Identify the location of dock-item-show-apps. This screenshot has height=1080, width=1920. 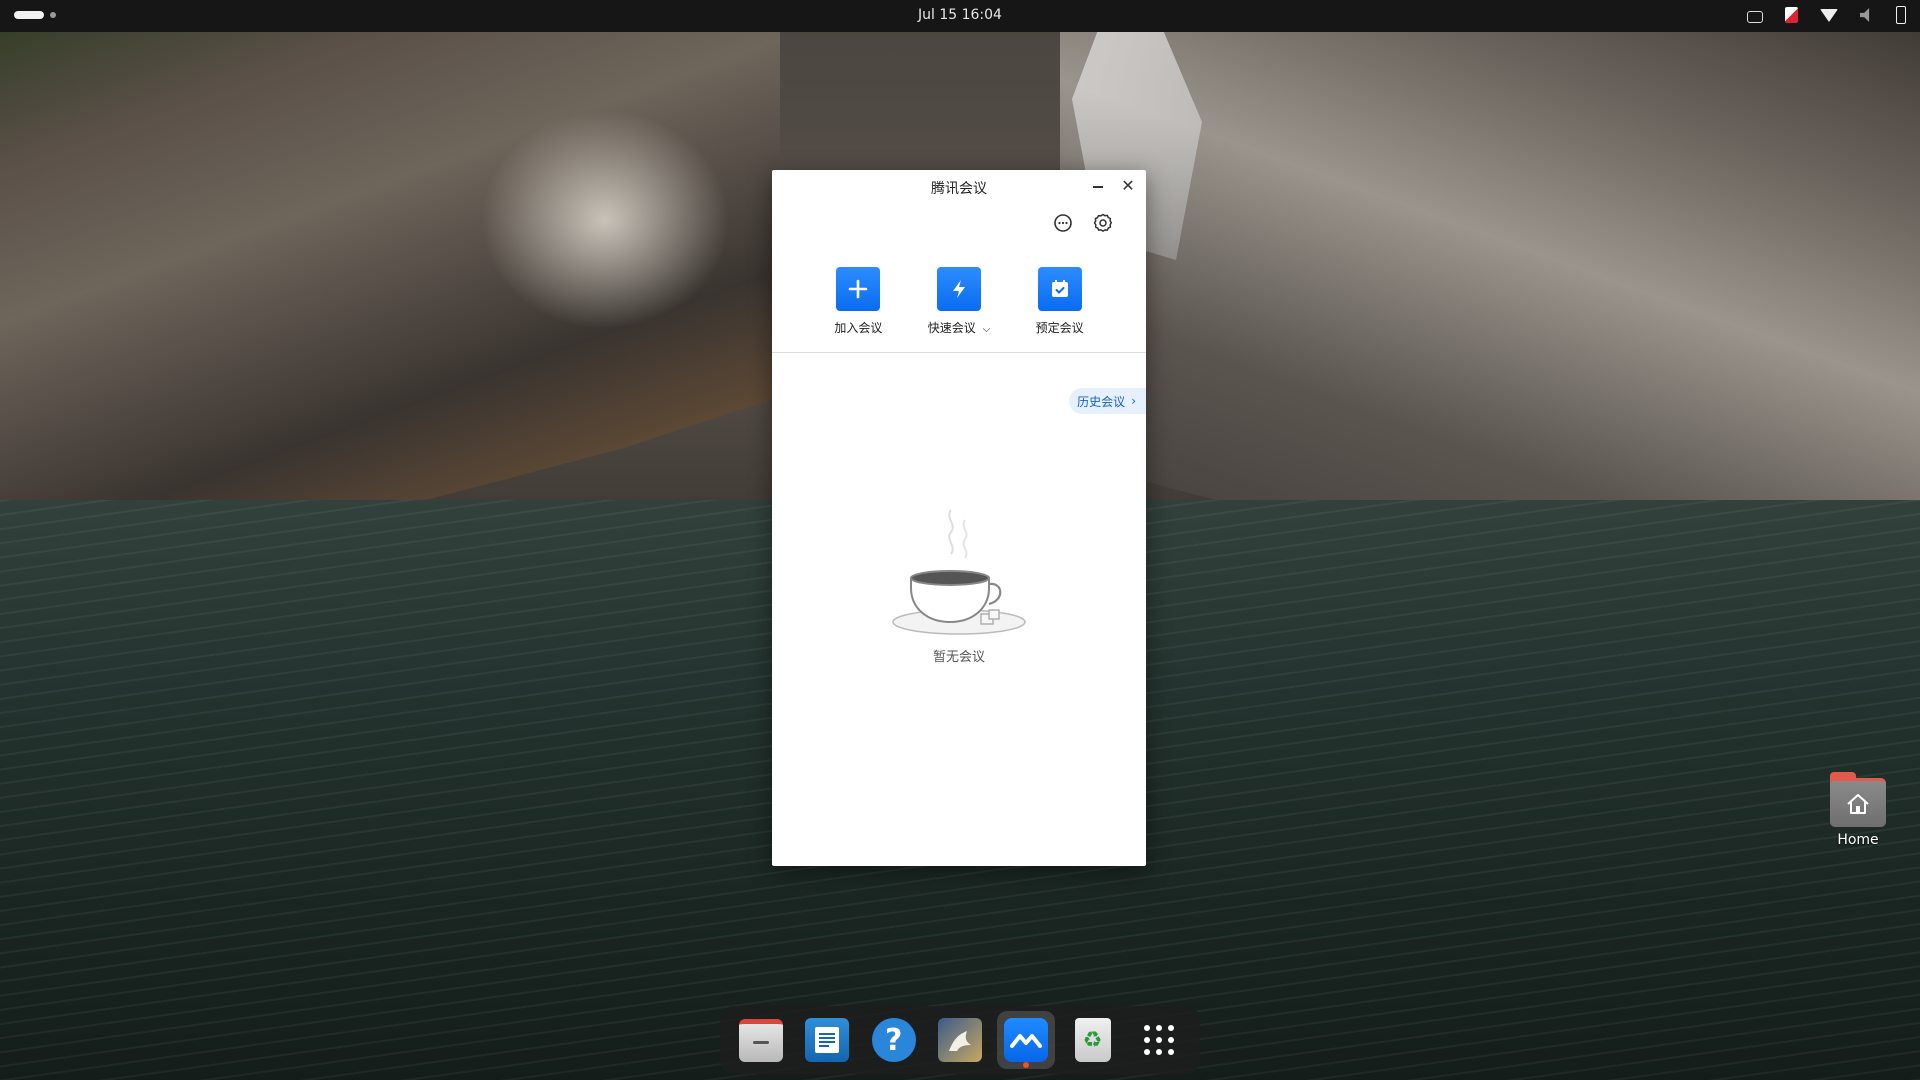
(1159, 1040).